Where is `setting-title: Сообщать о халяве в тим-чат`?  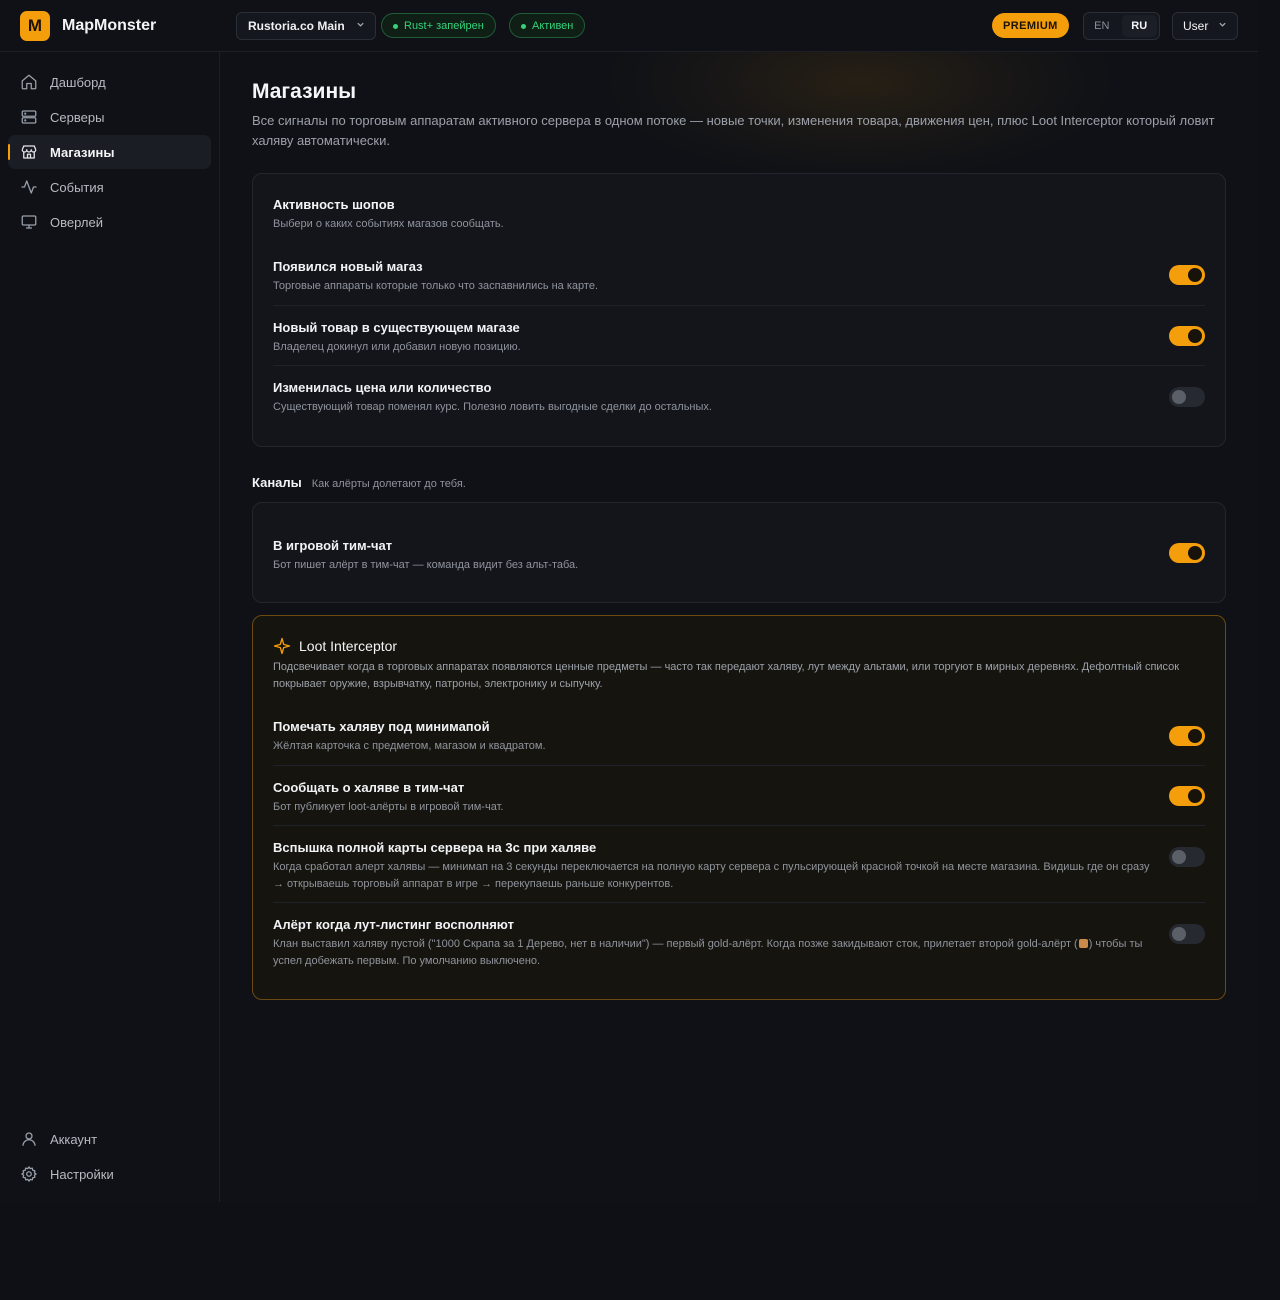 setting-title: Сообщать о халяве в тим-чат is located at coordinates (369, 787).